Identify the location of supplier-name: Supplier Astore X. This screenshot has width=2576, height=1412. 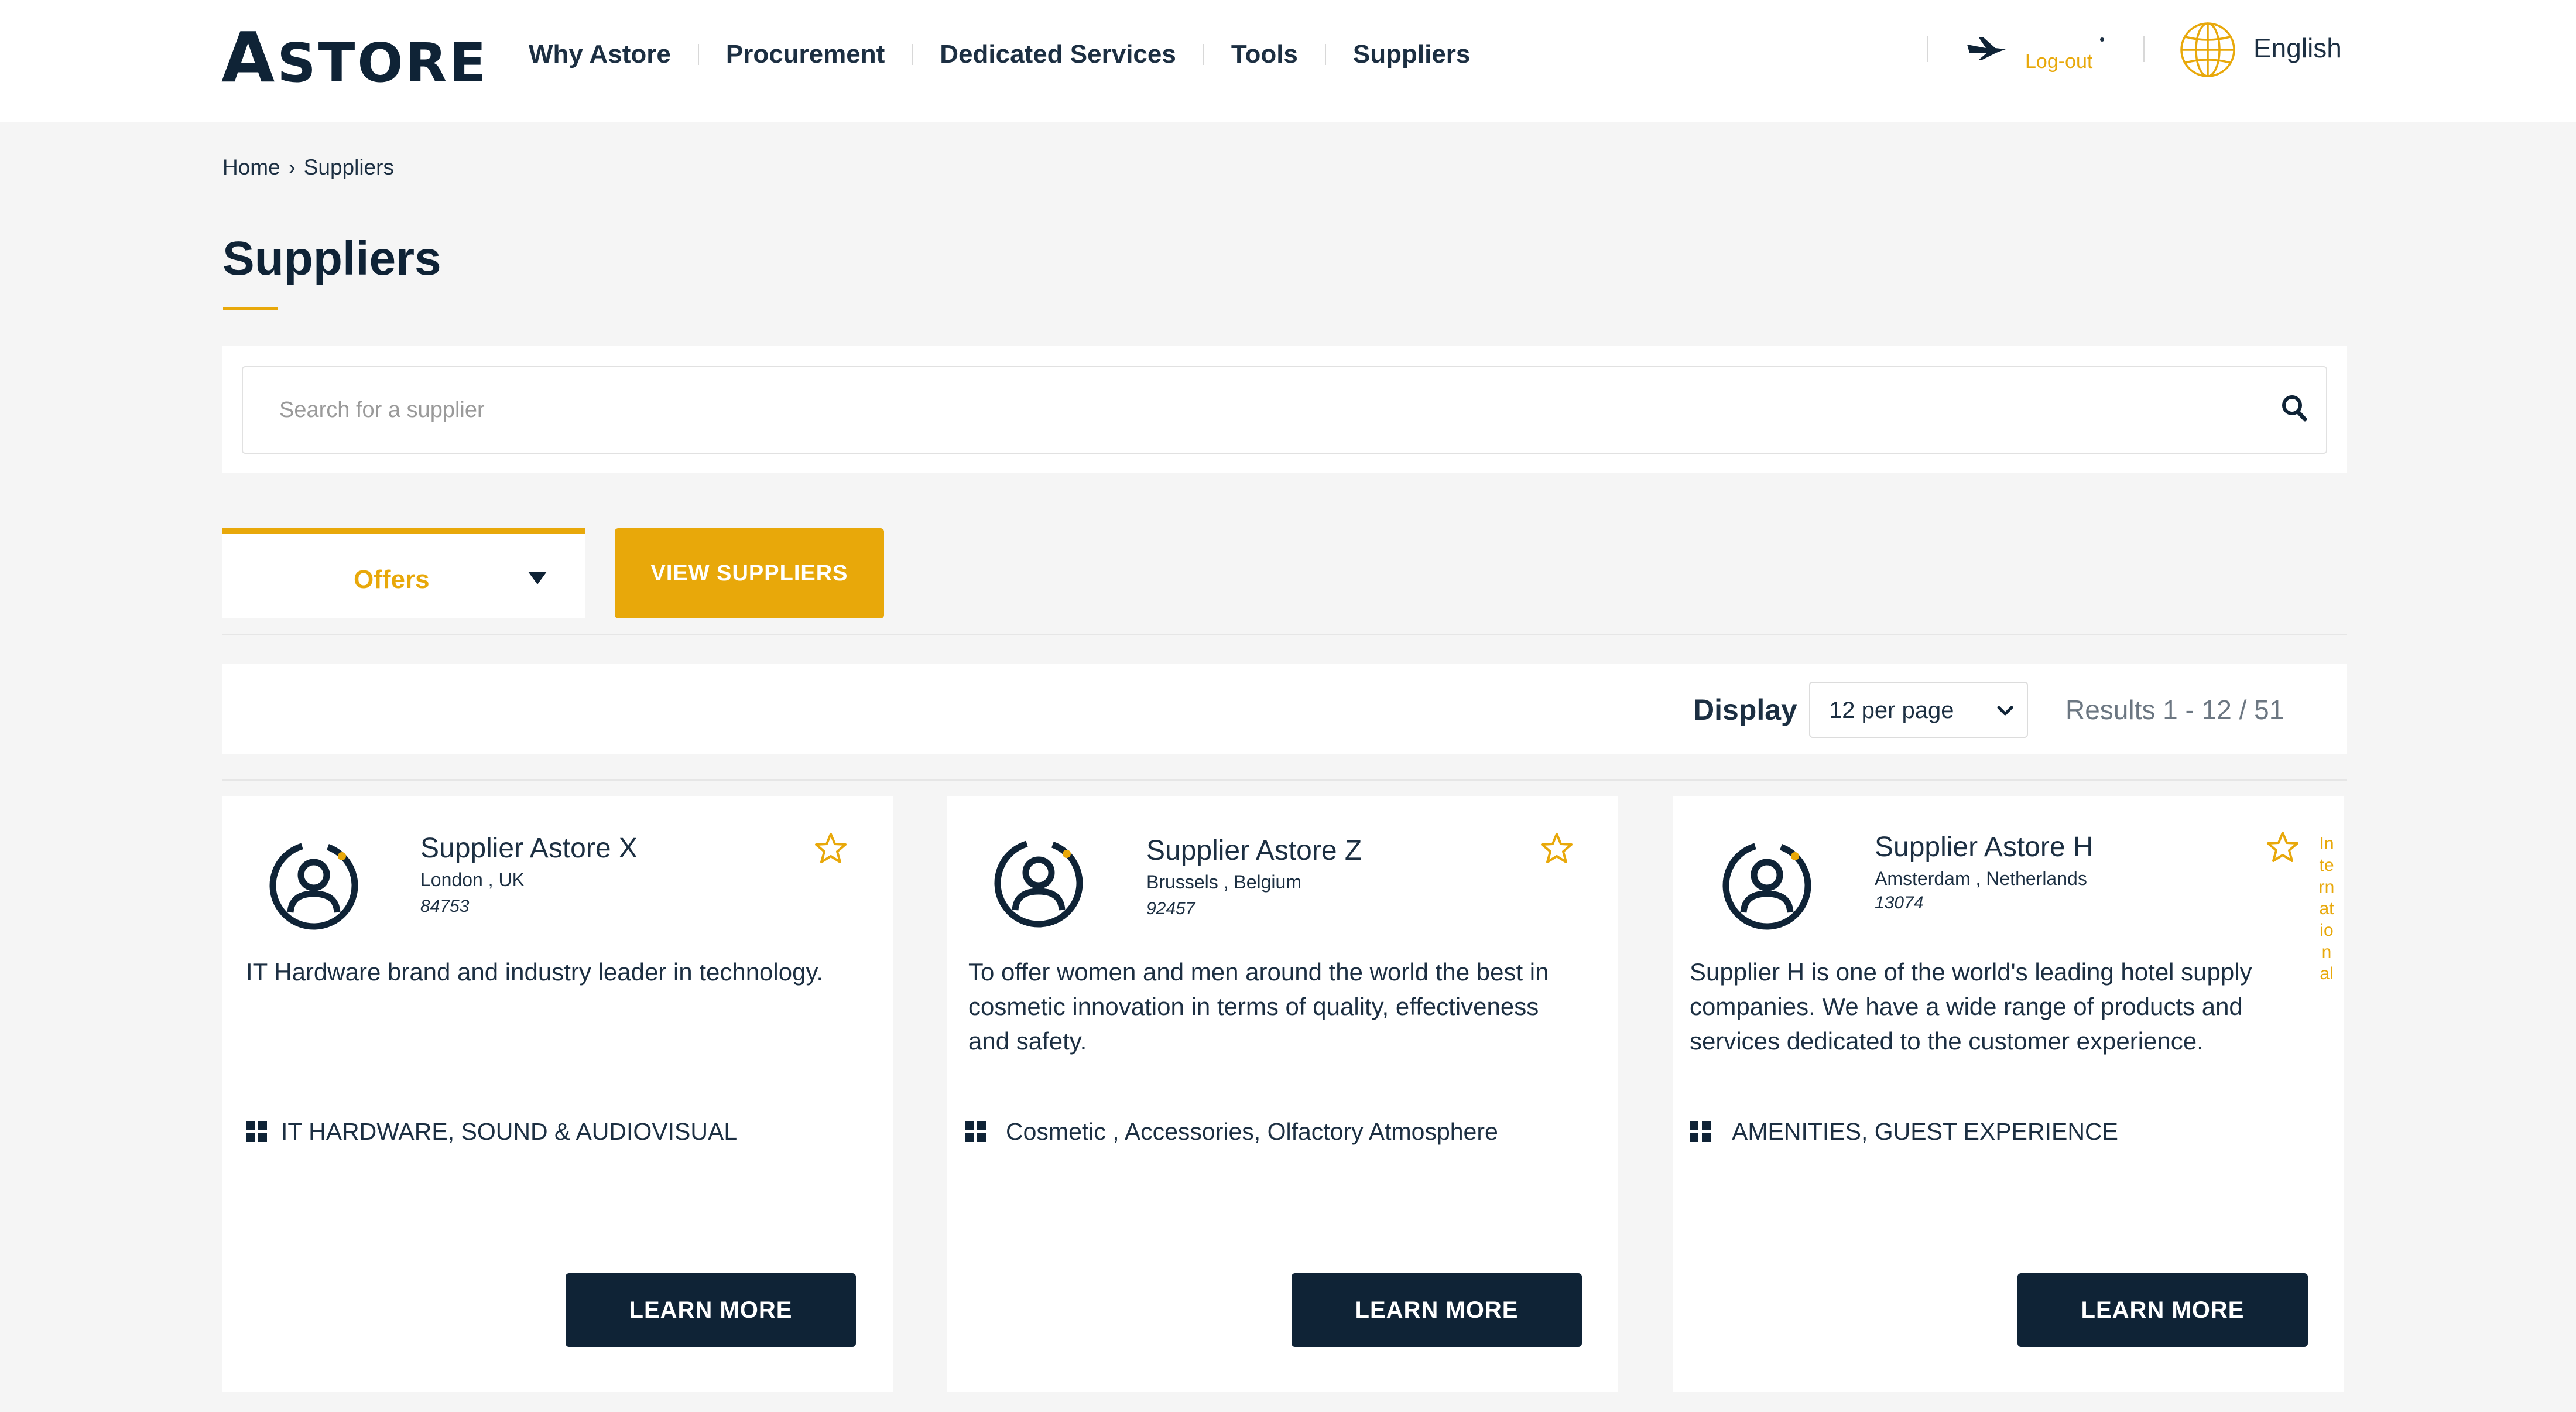
(529, 848).